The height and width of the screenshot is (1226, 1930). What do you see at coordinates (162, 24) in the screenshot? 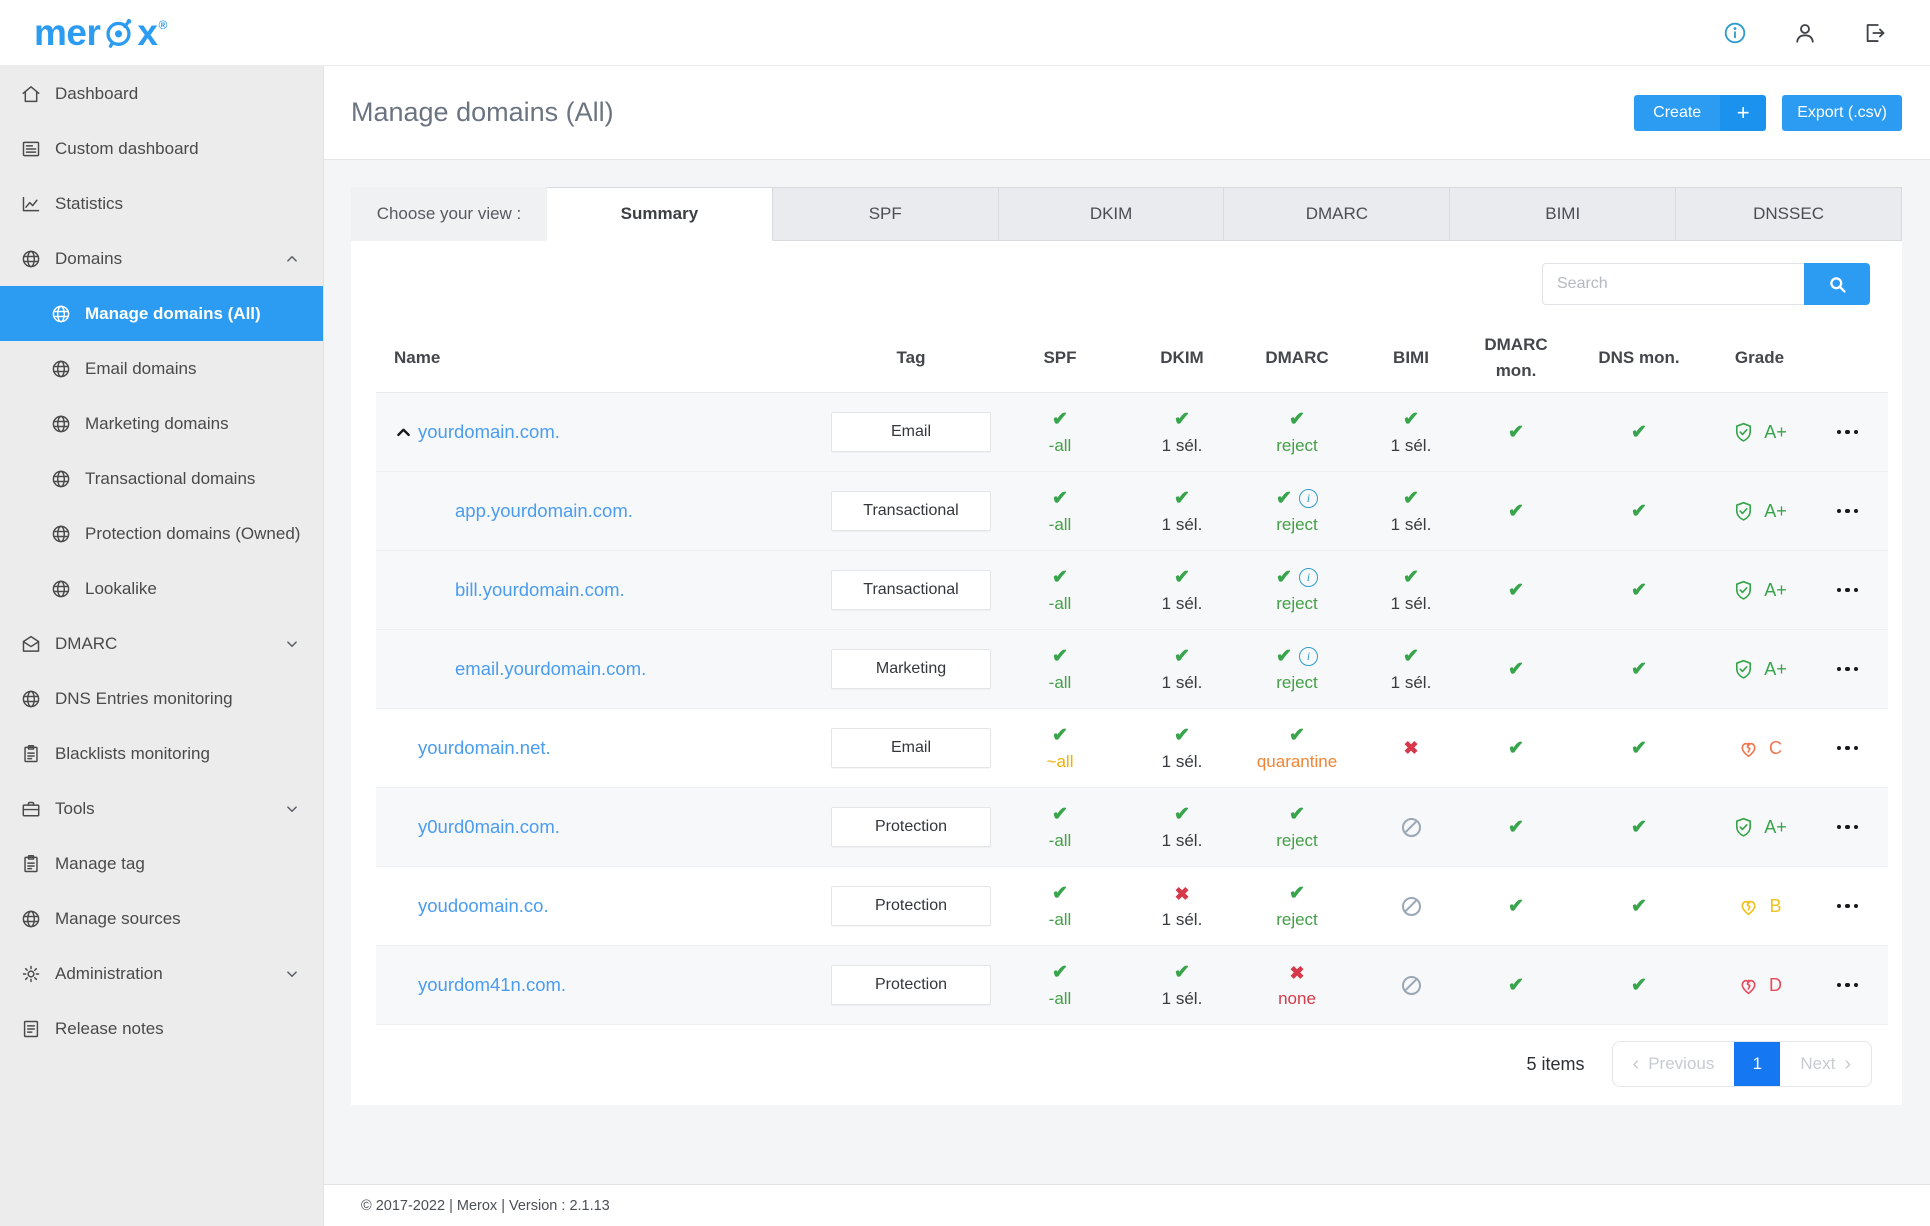
I see `logo-trademark: ®` at bounding box center [162, 24].